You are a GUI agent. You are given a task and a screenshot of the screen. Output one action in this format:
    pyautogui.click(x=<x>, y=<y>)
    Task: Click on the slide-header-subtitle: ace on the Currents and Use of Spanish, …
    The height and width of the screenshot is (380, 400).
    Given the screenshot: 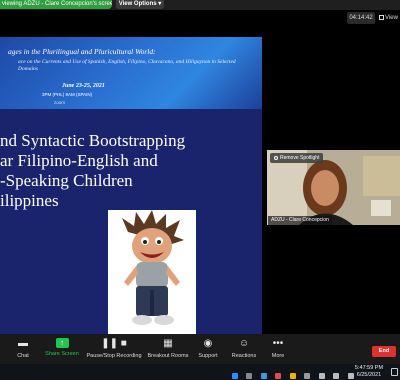 What is the action you would take?
    pyautogui.click(x=127, y=65)
    